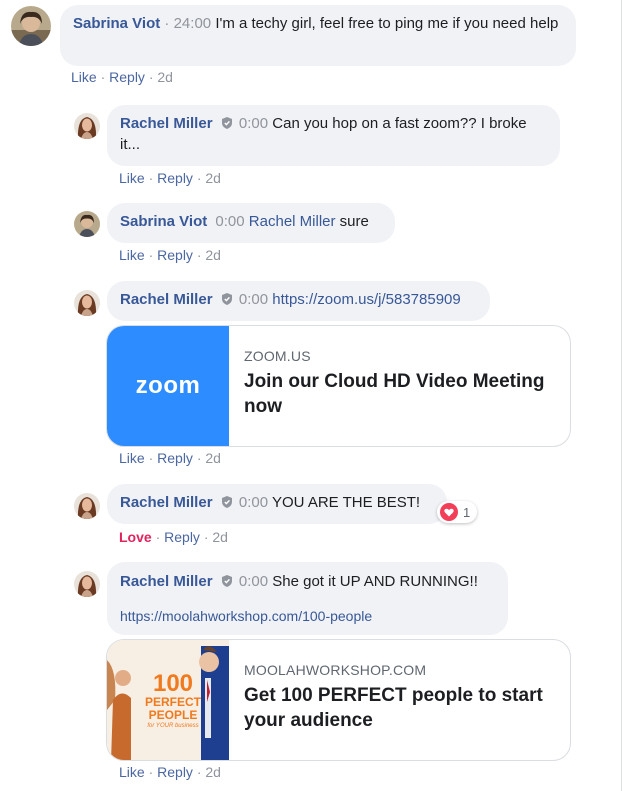 The image size is (622, 791). I want to click on mention-link: Rachel Miller, so click(292, 221).